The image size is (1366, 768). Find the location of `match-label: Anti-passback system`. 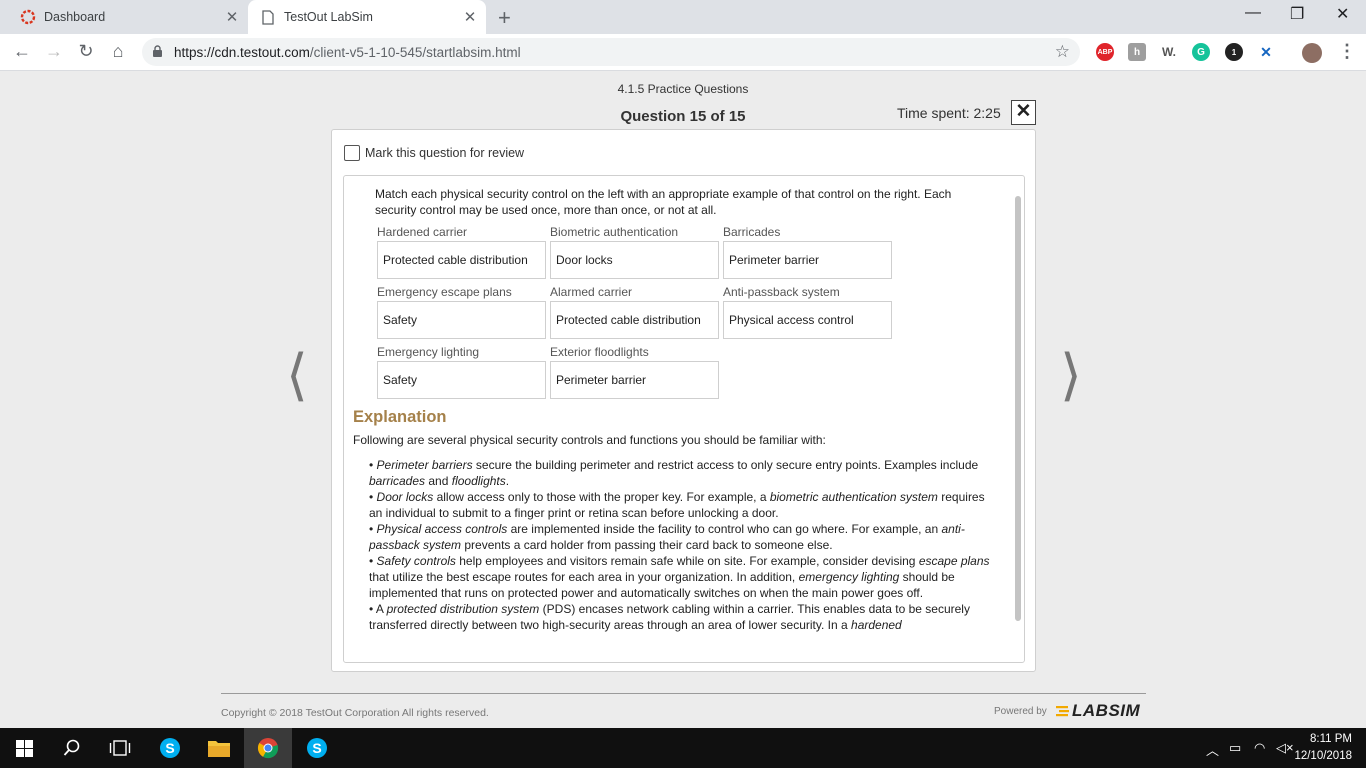

match-label: Anti-passback system is located at coordinates (781, 292).